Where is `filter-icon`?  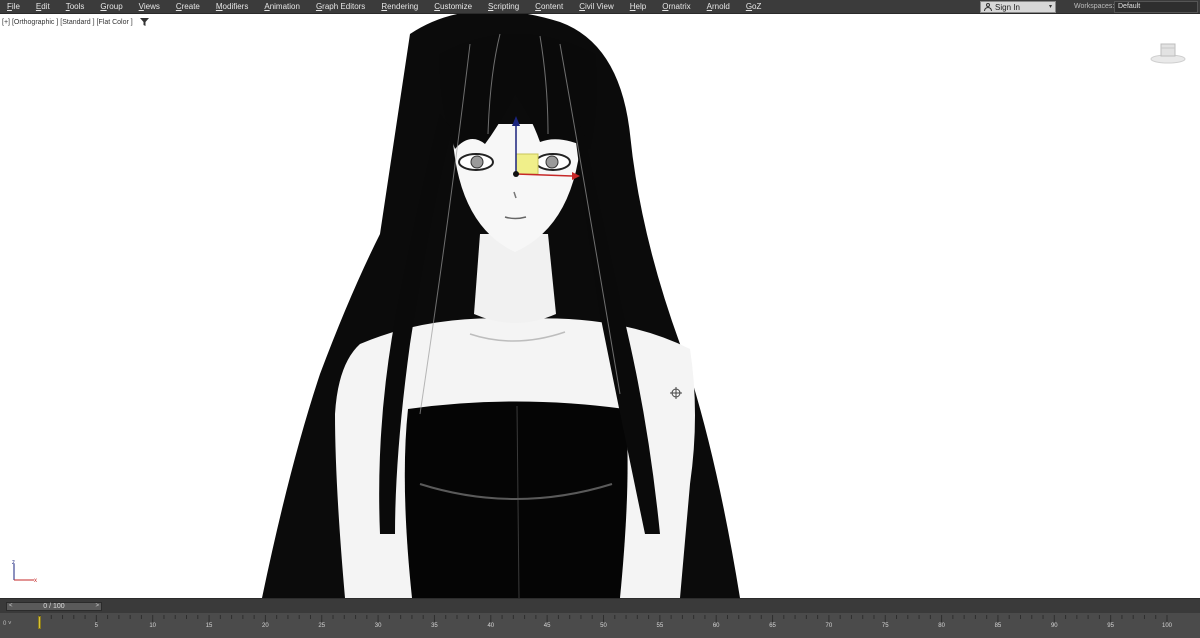
filter-icon is located at coordinates (144, 22).